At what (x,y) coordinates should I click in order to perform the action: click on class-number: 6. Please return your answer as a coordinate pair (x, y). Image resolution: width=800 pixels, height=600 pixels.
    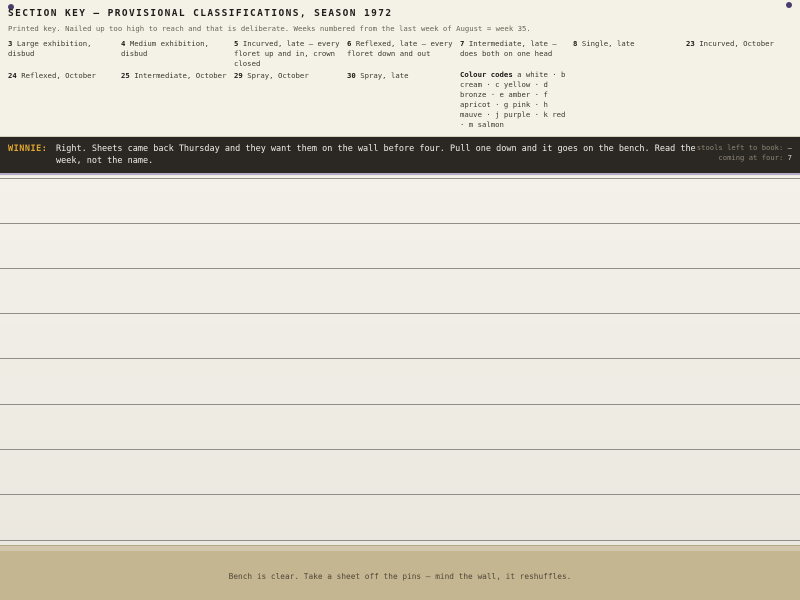
    Looking at the image, I should click on (349, 43).